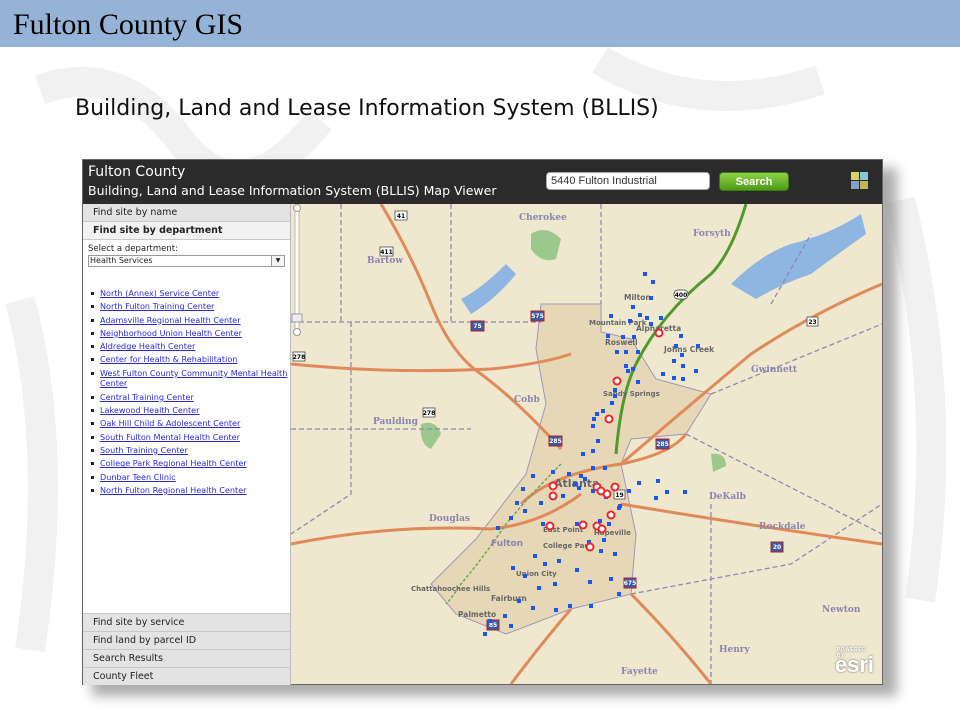  Describe the element at coordinates (854, 662) in the screenshot. I see `esri-logo: POWERED BY esri` at that location.